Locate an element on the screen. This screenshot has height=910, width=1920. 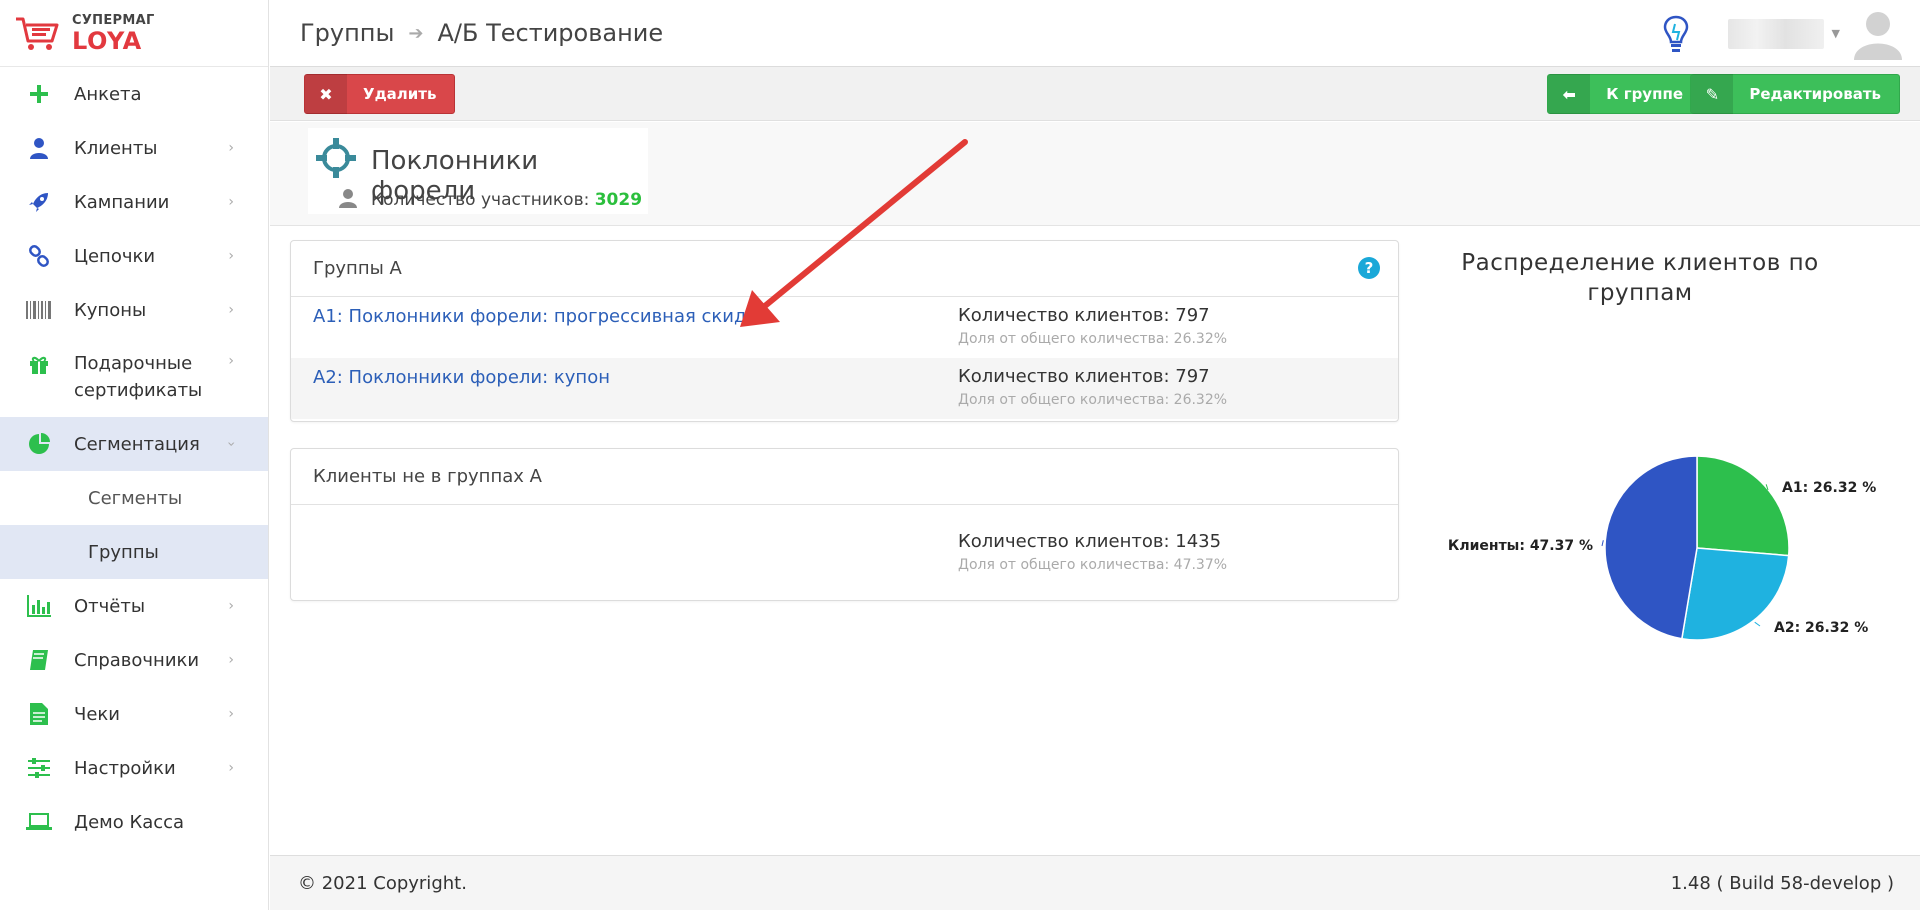
sidebar-item-anketa: Анкета is located at coordinates (134, 94).